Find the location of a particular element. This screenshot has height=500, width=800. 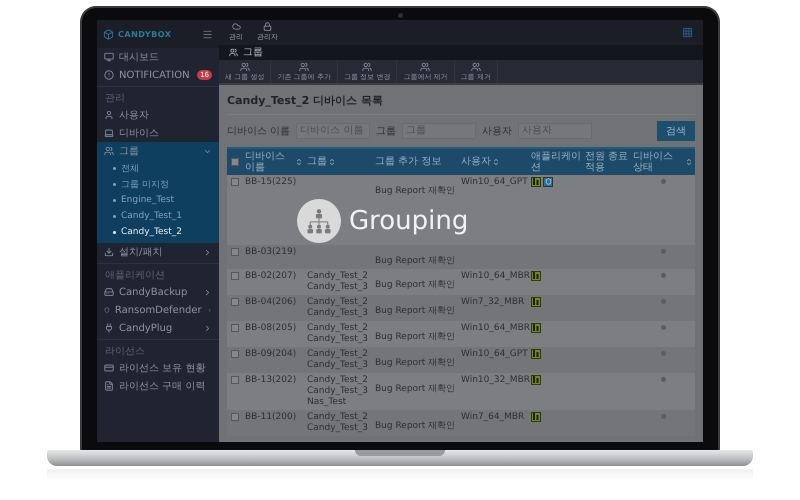

sidebar-item: 사용자 is located at coordinates (158, 115).